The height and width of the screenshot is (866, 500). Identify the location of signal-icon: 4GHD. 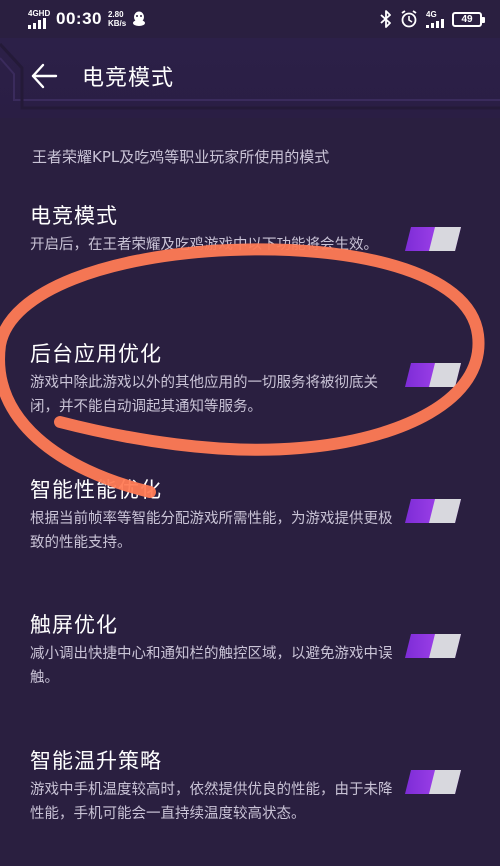
(39, 18).